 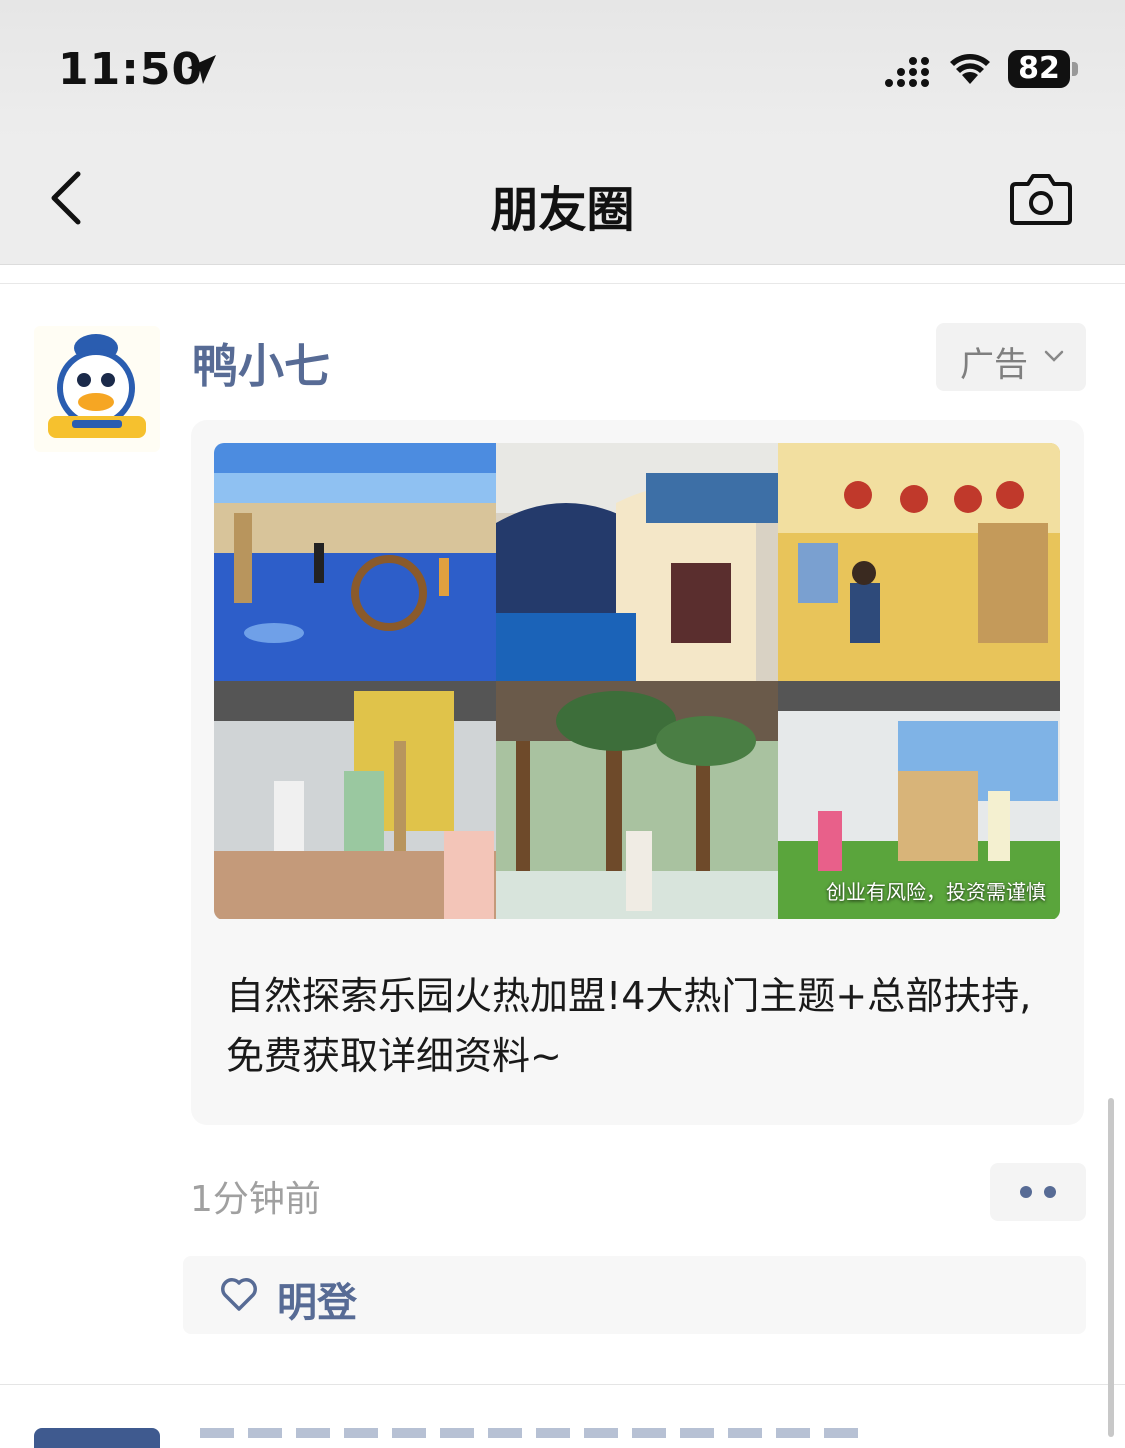 I want to click on camera-icon, so click(x=1041, y=199).